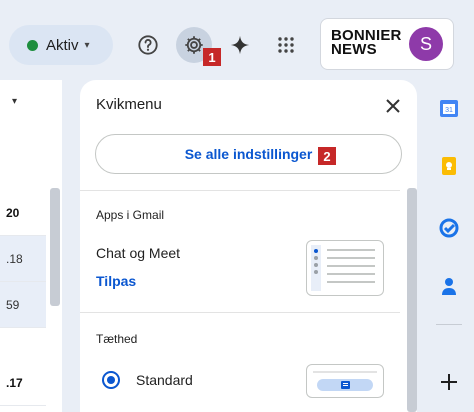 Image resolution: width=474 pixels, height=412 pixels. What do you see at coordinates (130, 215) in the screenshot?
I see `section-title-apps: Apps i Gmail` at bounding box center [130, 215].